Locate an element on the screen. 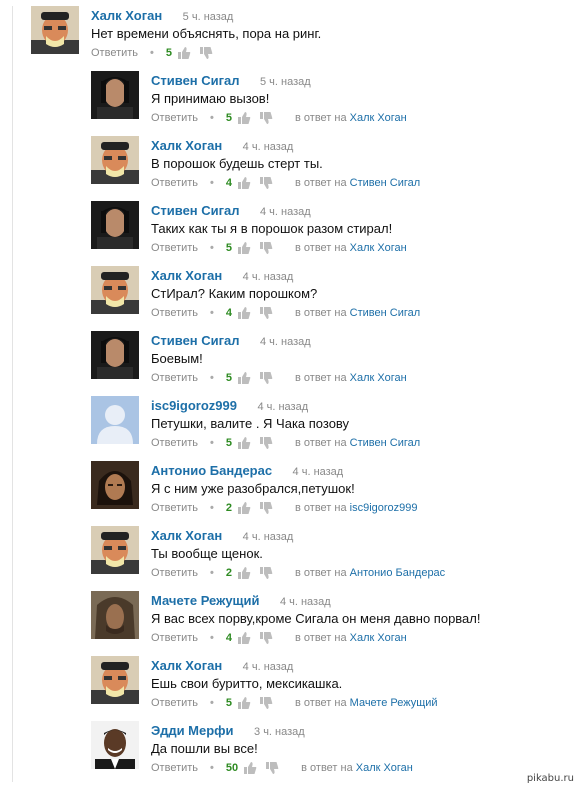  comment-text: Петушки, валите . Я Чака позову is located at coordinates (250, 423).